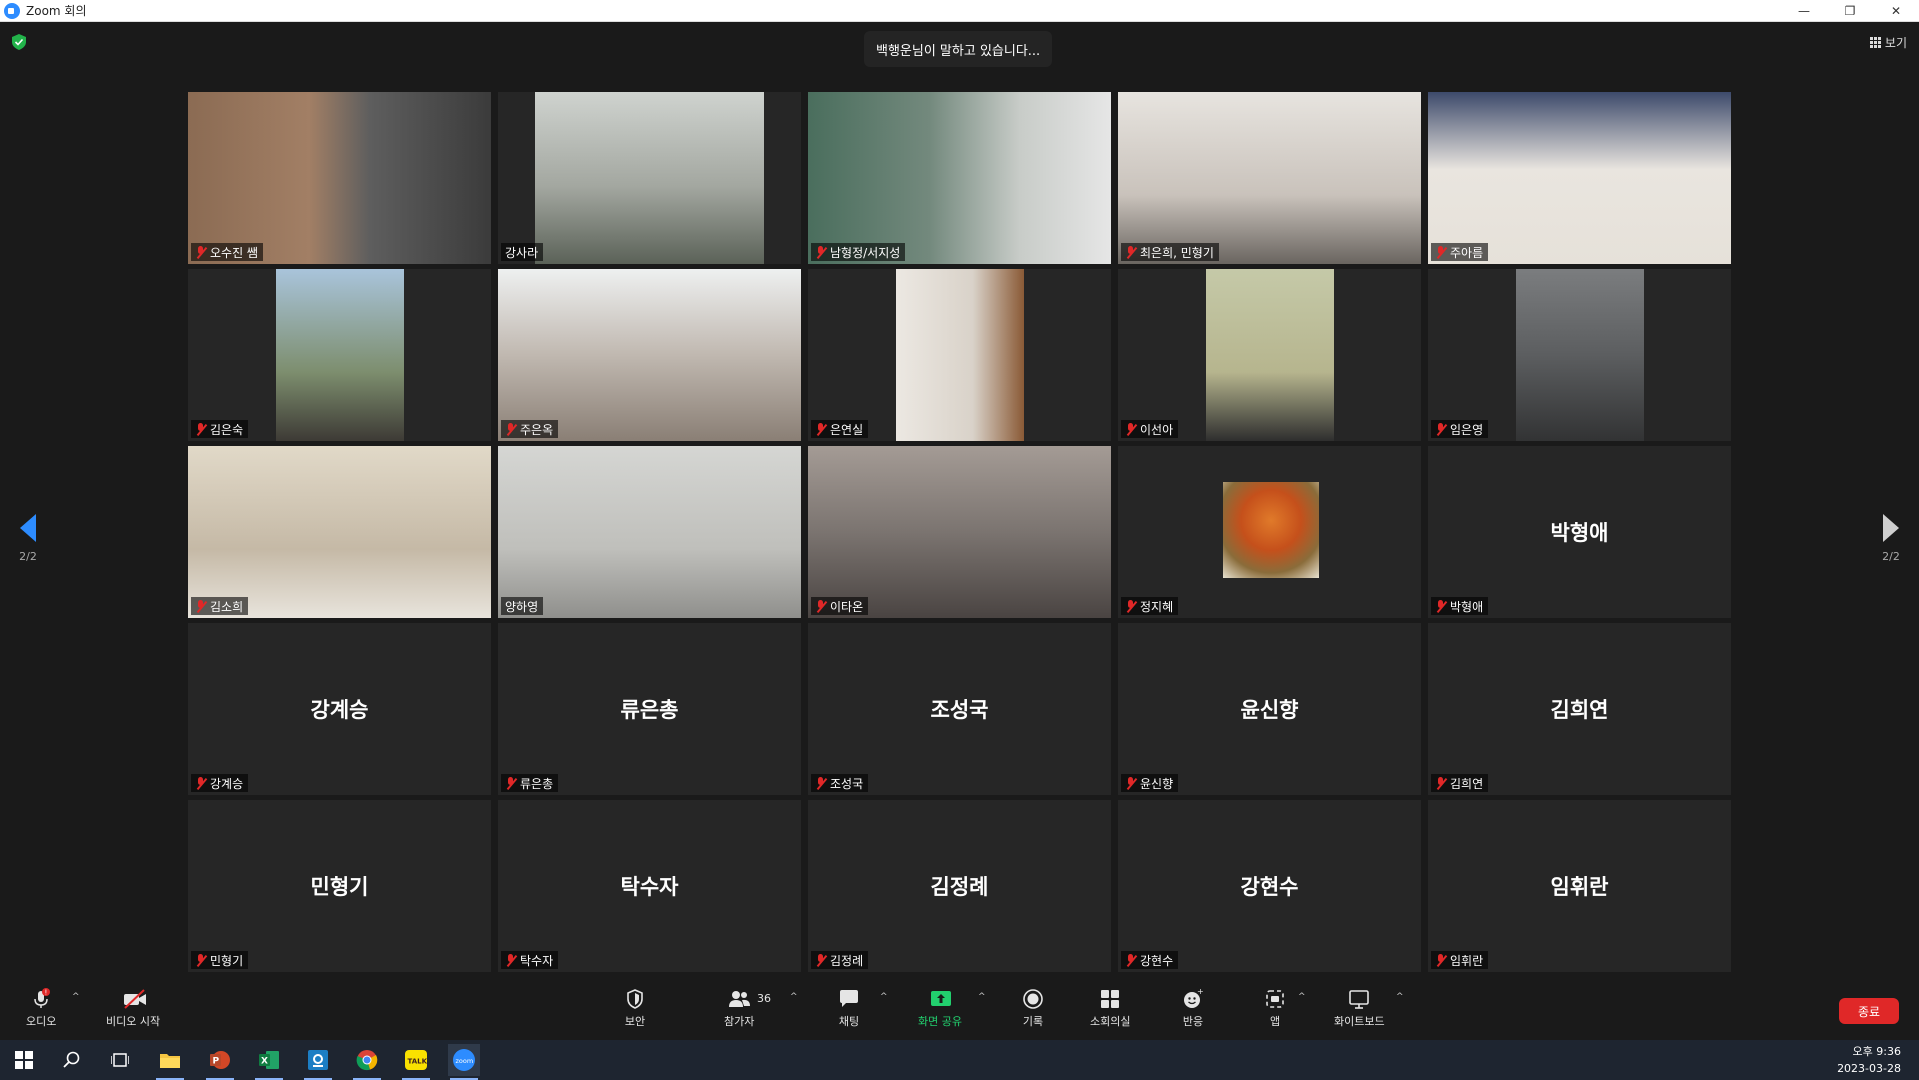  Describe the element at coordinates (1804, 11) in the screenshot. I see `minimize-button: —` at that location.